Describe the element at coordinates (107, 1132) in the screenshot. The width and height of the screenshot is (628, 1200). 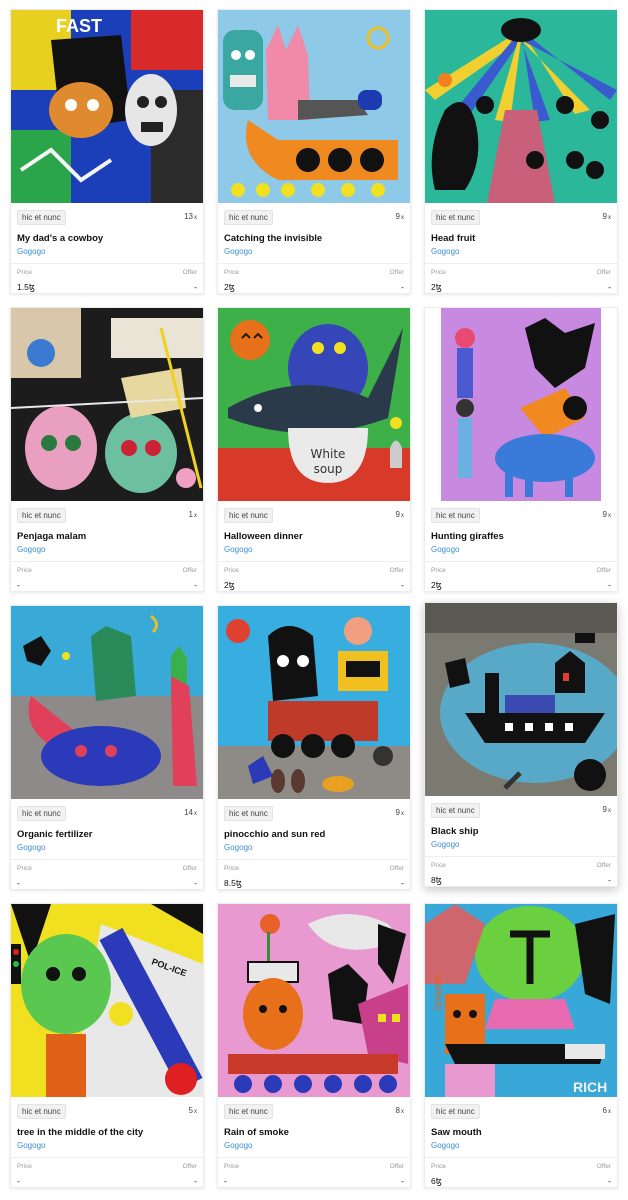
I see `artwork-title: tree in the middle of the city` at that location.